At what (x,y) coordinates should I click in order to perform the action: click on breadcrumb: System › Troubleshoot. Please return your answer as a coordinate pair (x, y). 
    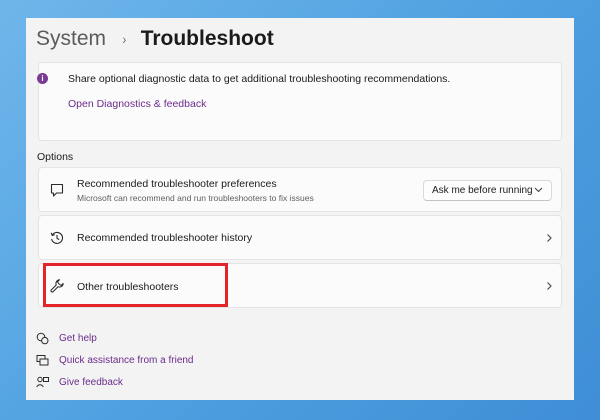
    Looking at the image, I should click on (155, 39).